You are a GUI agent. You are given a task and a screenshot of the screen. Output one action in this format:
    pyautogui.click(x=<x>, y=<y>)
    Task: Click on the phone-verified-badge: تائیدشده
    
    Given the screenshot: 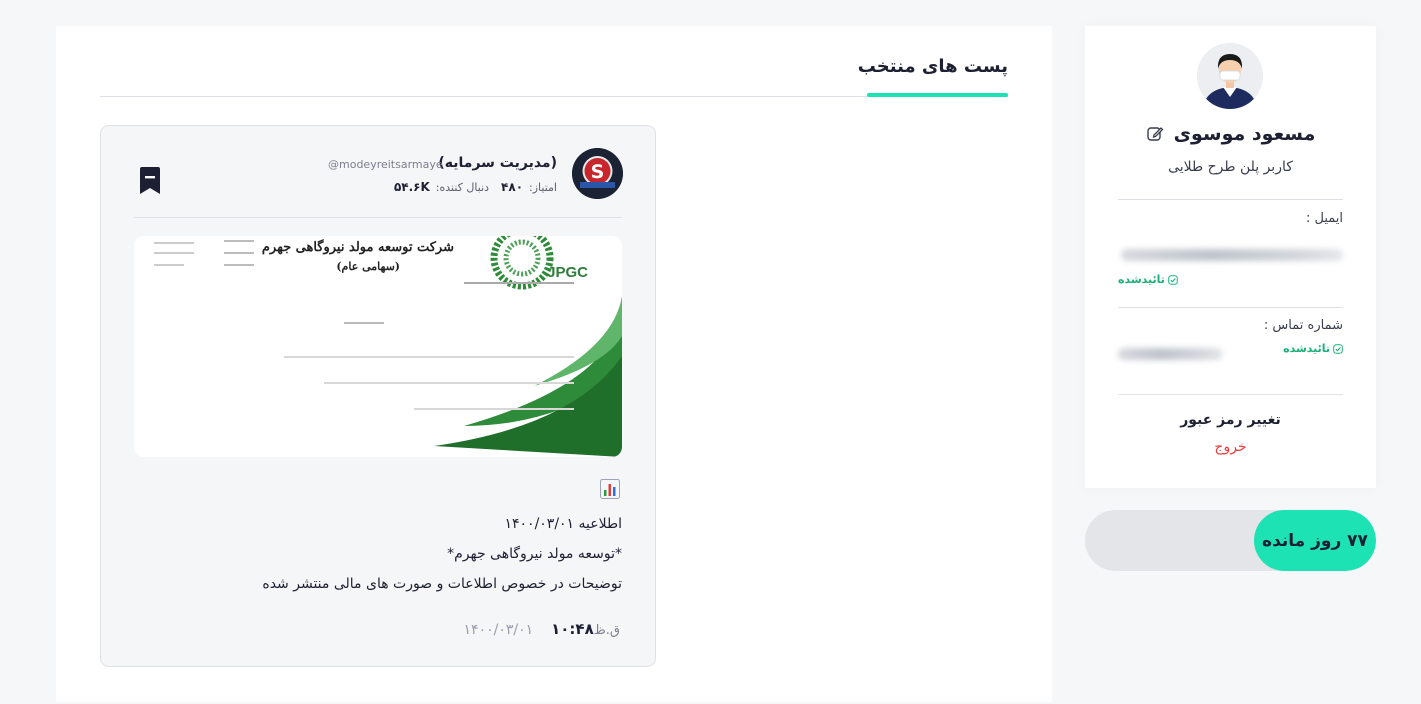 What is the action you would take?
    pyautogui.click(x=1313, y=348)
    